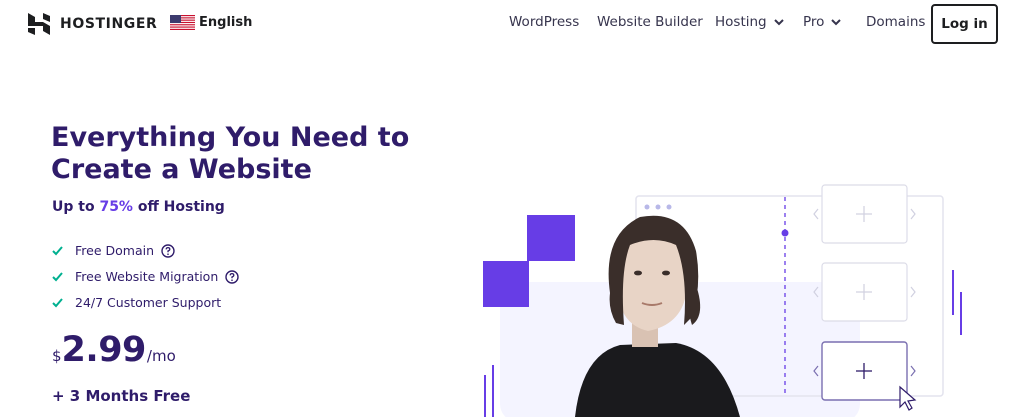 Image resolution: width=1024 pixels, height=417 pixels. What do you see at coordinates (109, 24) in the screenshot?
I see `brand-name: HOSTINGER` at bounding box center [109, 24].